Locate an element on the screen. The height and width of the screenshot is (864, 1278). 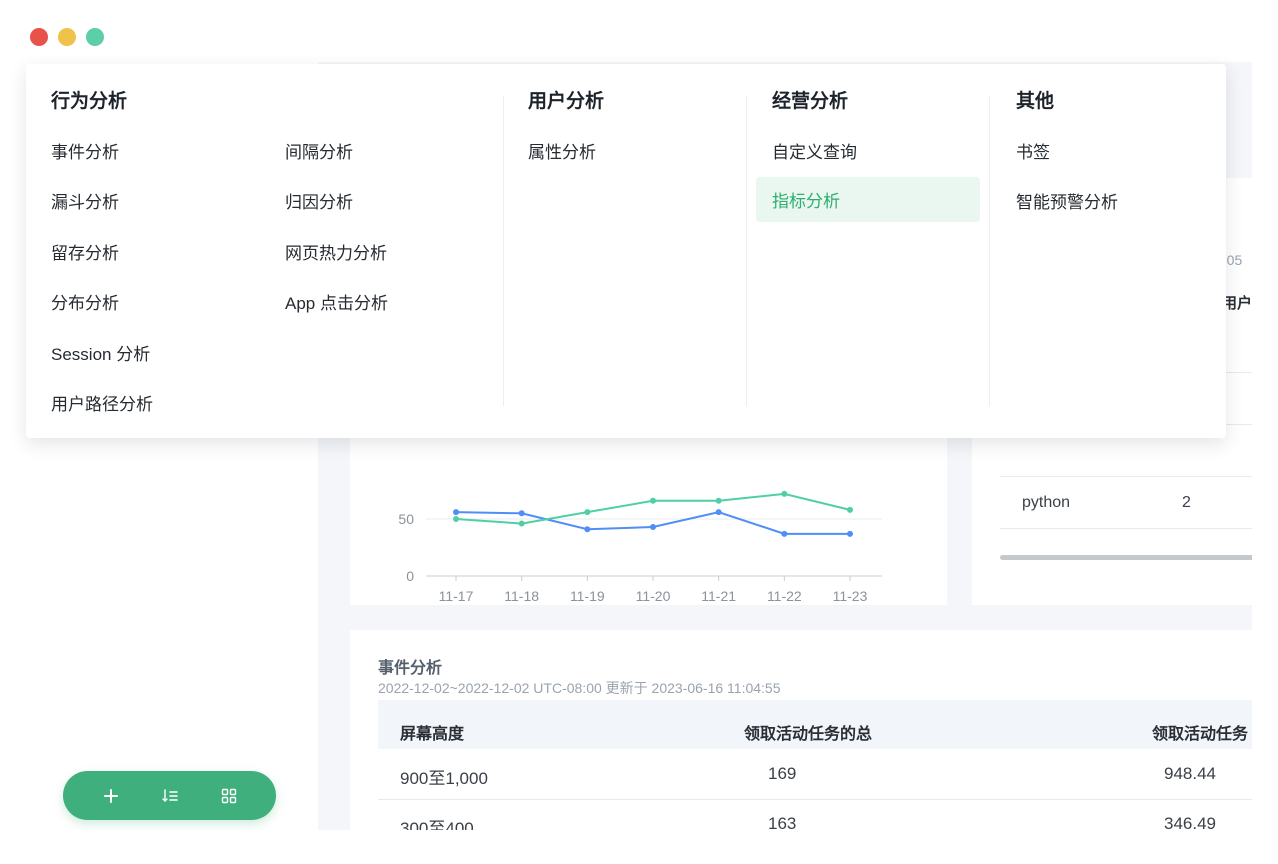
action-pill is located at coordinates (169, 795).